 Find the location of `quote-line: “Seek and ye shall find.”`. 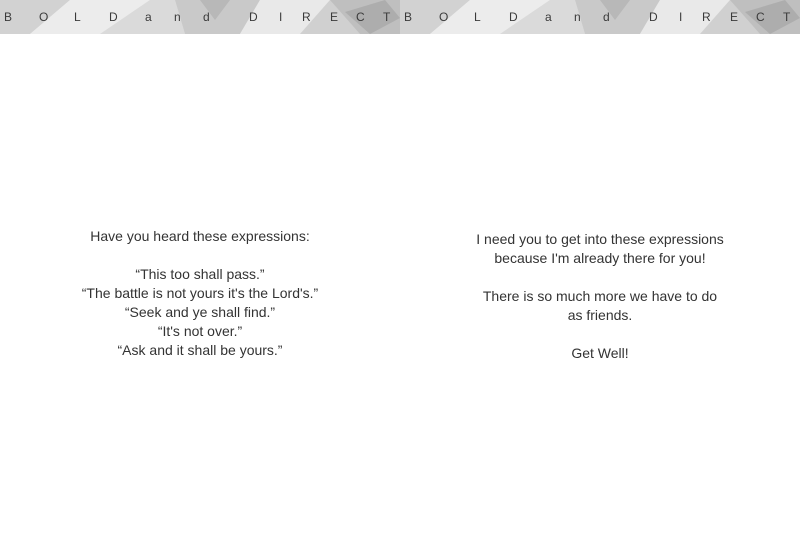

quote-line: “Seek and ye shall find.” is located at coordinates (200, 312).